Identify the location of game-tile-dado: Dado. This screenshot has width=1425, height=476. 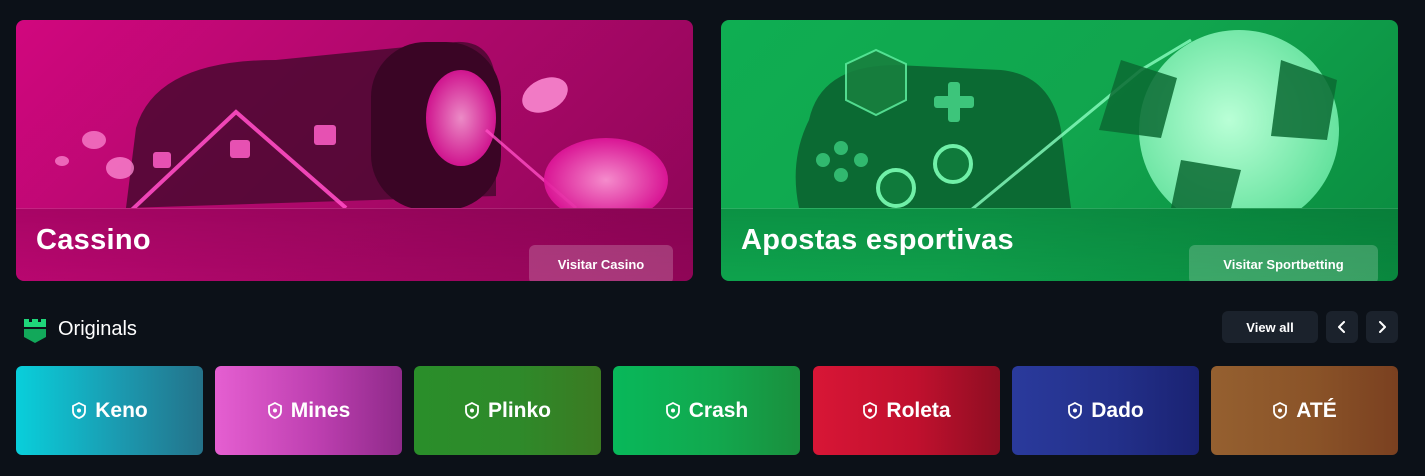
(1105, 410).